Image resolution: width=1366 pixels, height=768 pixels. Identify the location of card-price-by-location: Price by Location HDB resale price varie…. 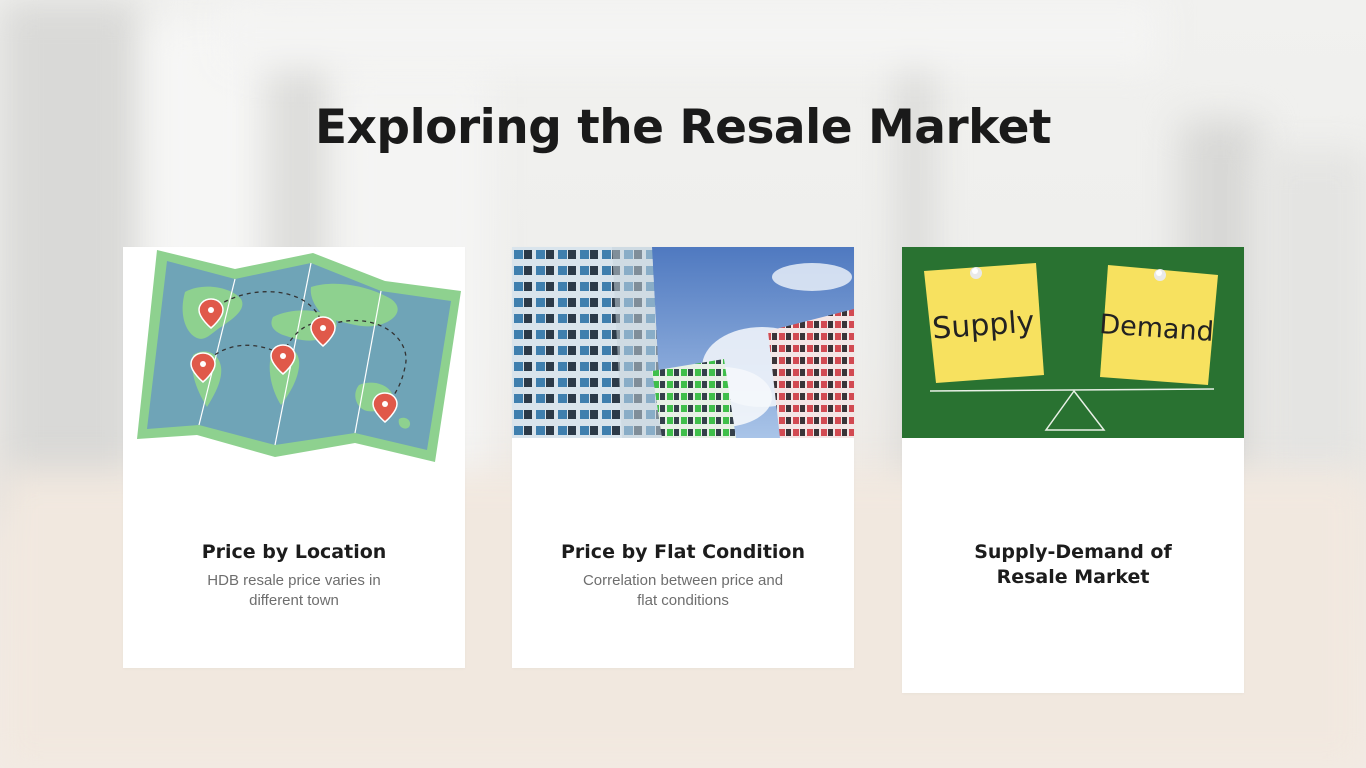
(294, 457).